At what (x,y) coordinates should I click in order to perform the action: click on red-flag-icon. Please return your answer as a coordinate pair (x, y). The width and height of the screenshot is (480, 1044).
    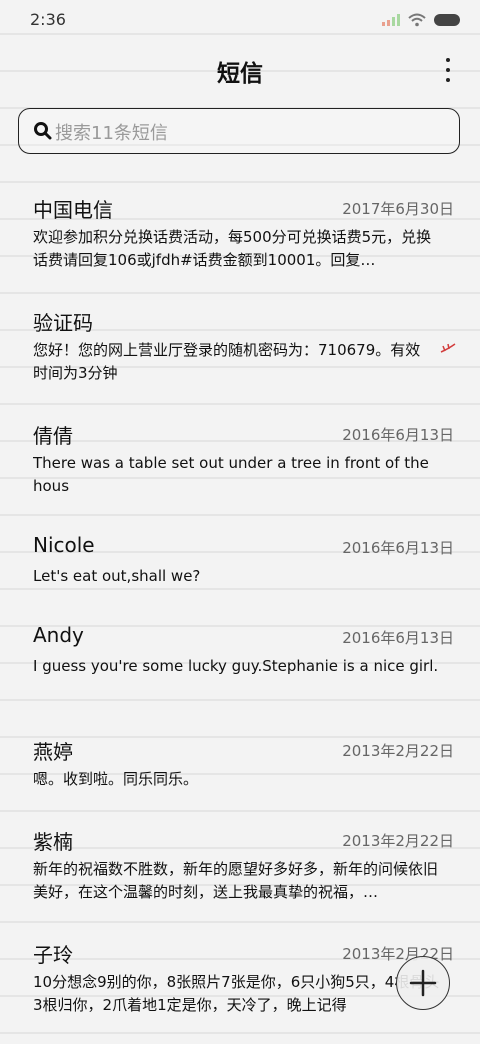
    Looking at the image, I should click on (448, 348).